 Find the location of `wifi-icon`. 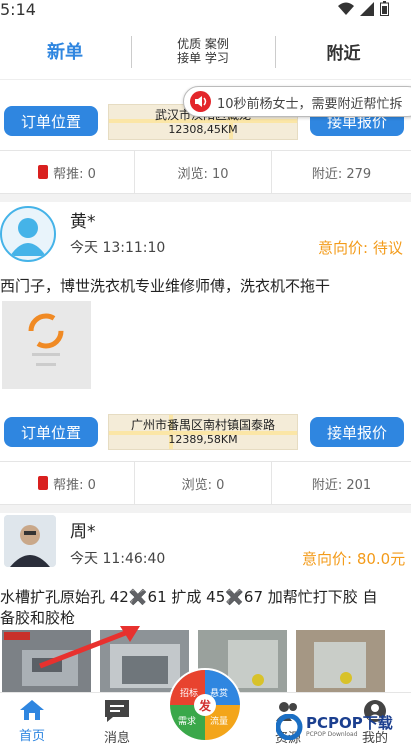

wifi-icon is located at coordinates (346, 8).